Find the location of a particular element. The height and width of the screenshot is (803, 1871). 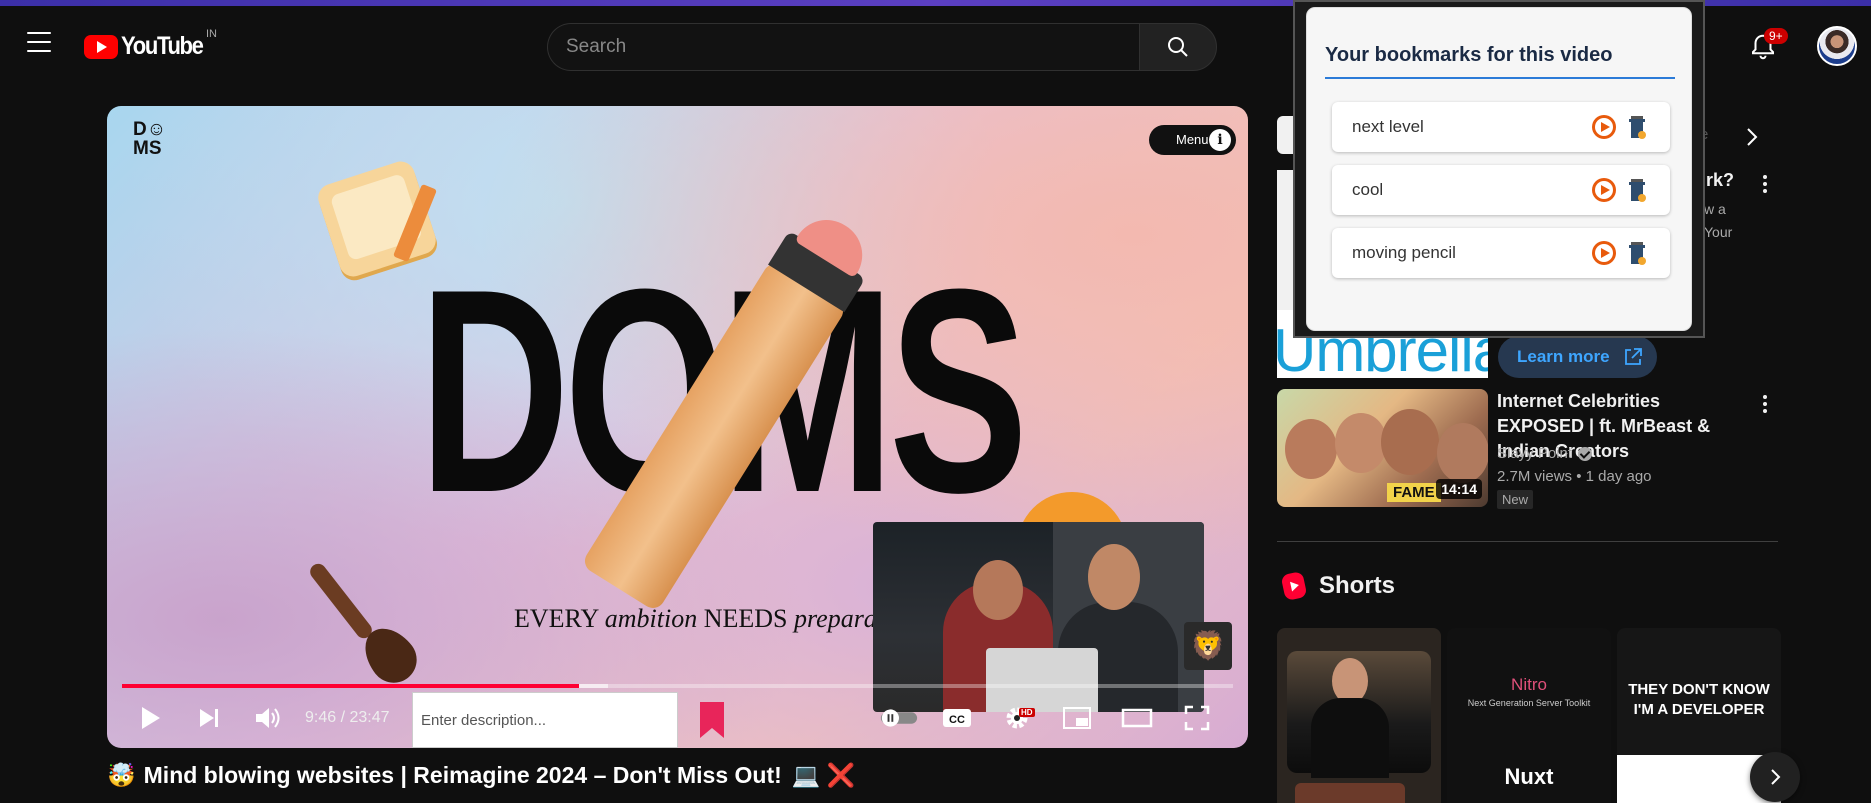

bookmark-label: next level is located at coordinates (1388, 126).